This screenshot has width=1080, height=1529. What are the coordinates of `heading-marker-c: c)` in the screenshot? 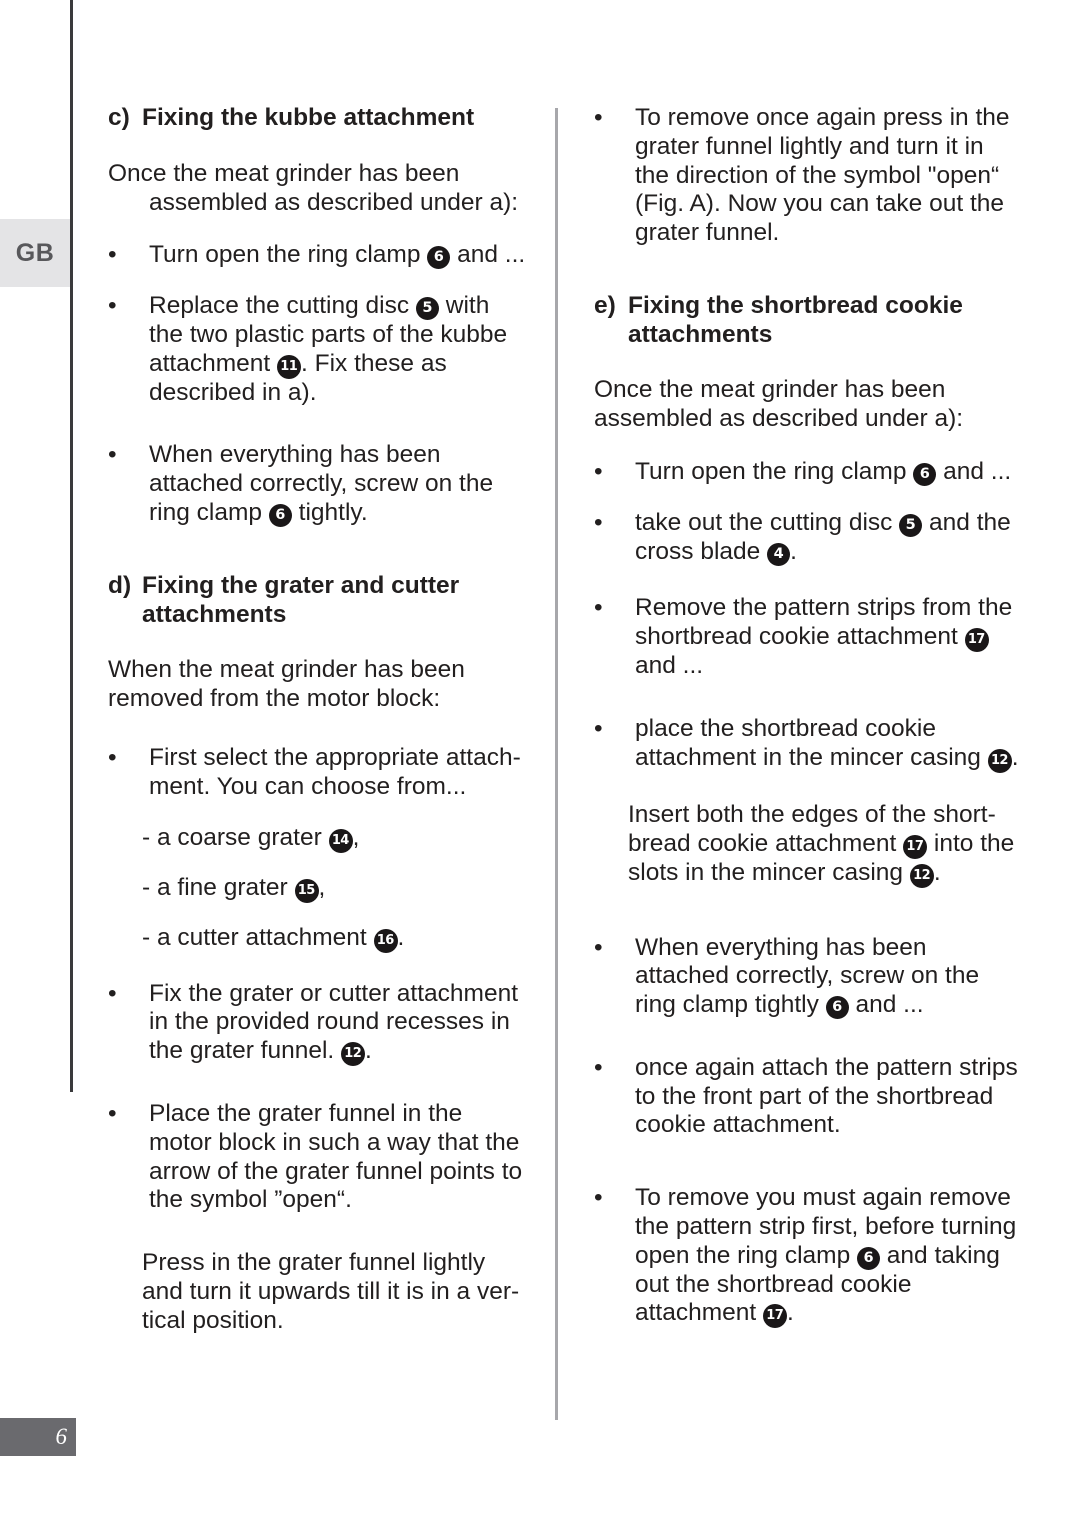 It's located at (119, 117).